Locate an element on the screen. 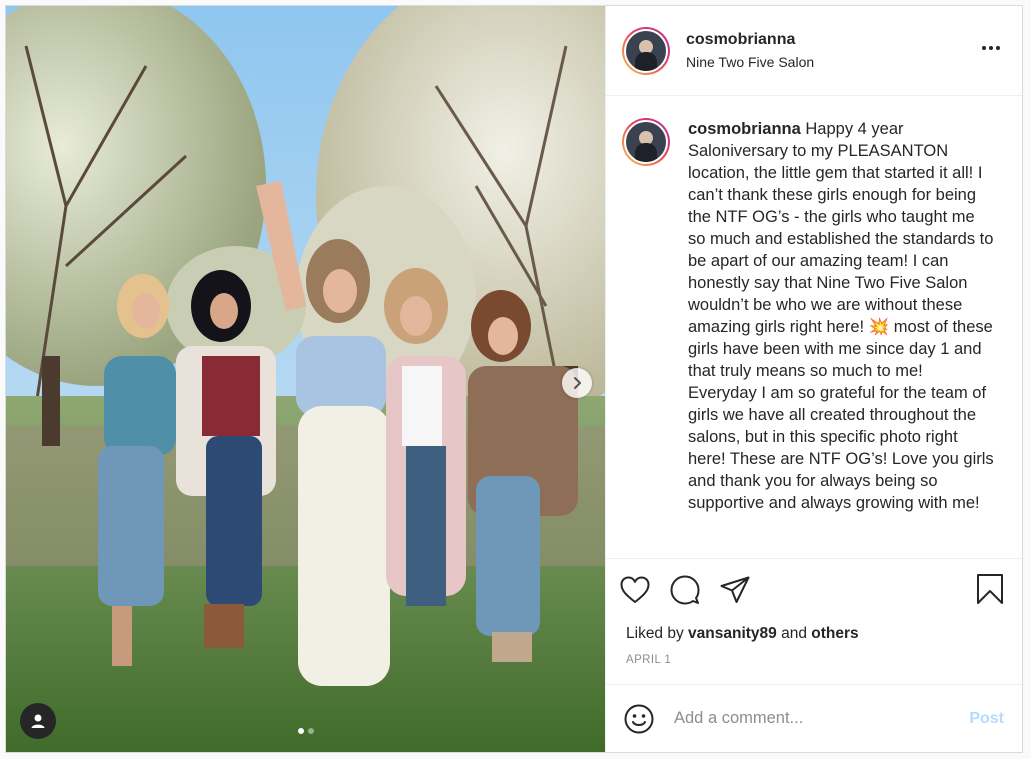 Image resolution: width=1031 pixels, height=759 pixels. liked-by-and: and is located at coordinates (794, 633).